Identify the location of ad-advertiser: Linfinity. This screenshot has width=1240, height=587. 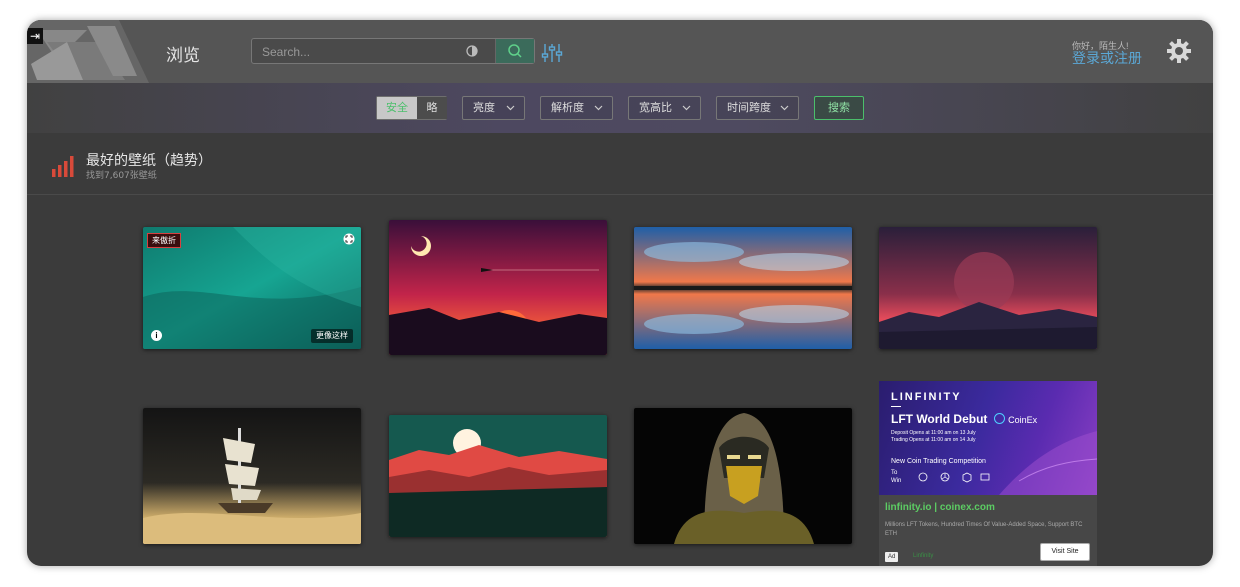
(923, 556).